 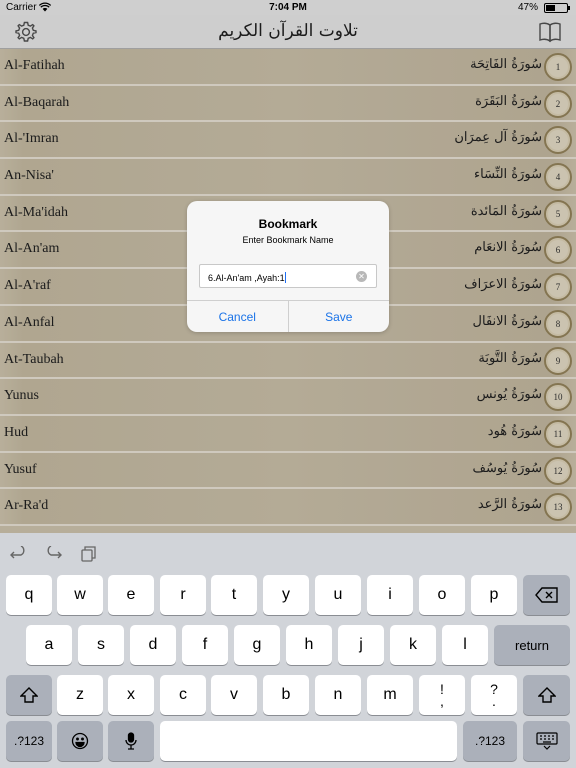 What do you see at coordinates (53, 553) in the screenshot?
I see `redo-icon` at bounding box center [53, 553].